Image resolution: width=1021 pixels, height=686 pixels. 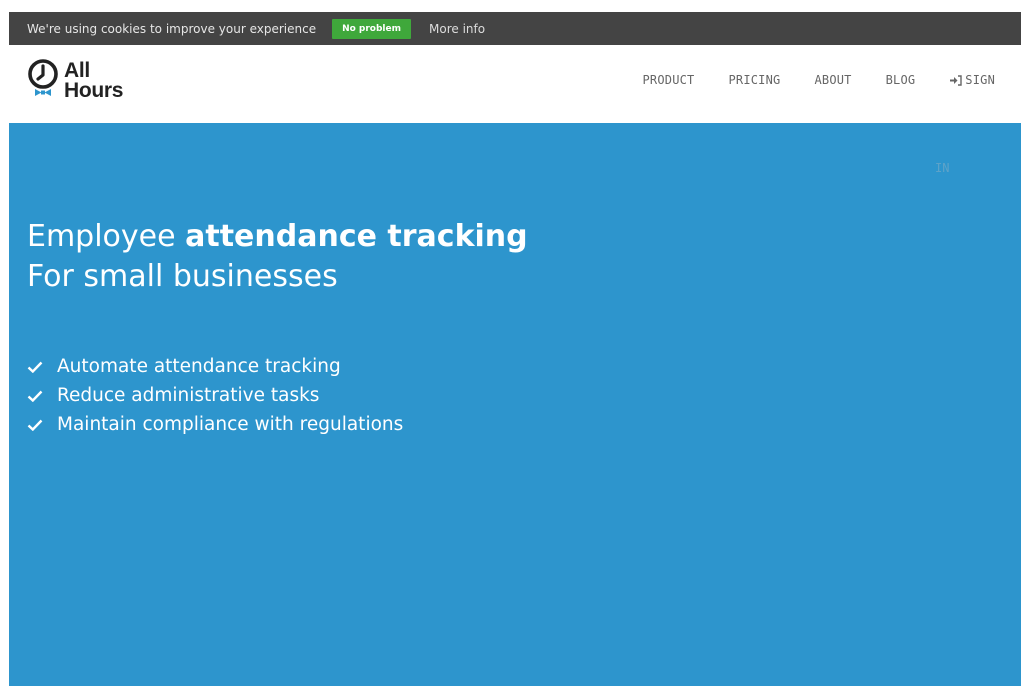 What do you see at coordinates (230, 424) in the screenshot?
I see `feature-text: Maintain compliance with regulations` at bounding box center [230, 424].